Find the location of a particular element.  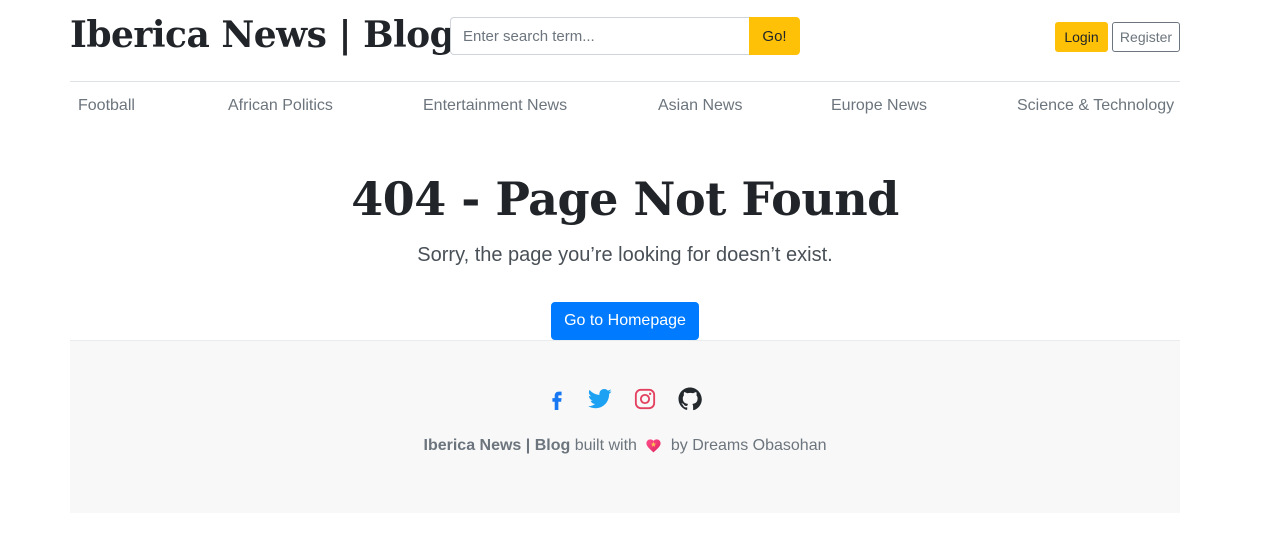

nav-item-europe-news: Europe News is located at coordinates (879, 106).